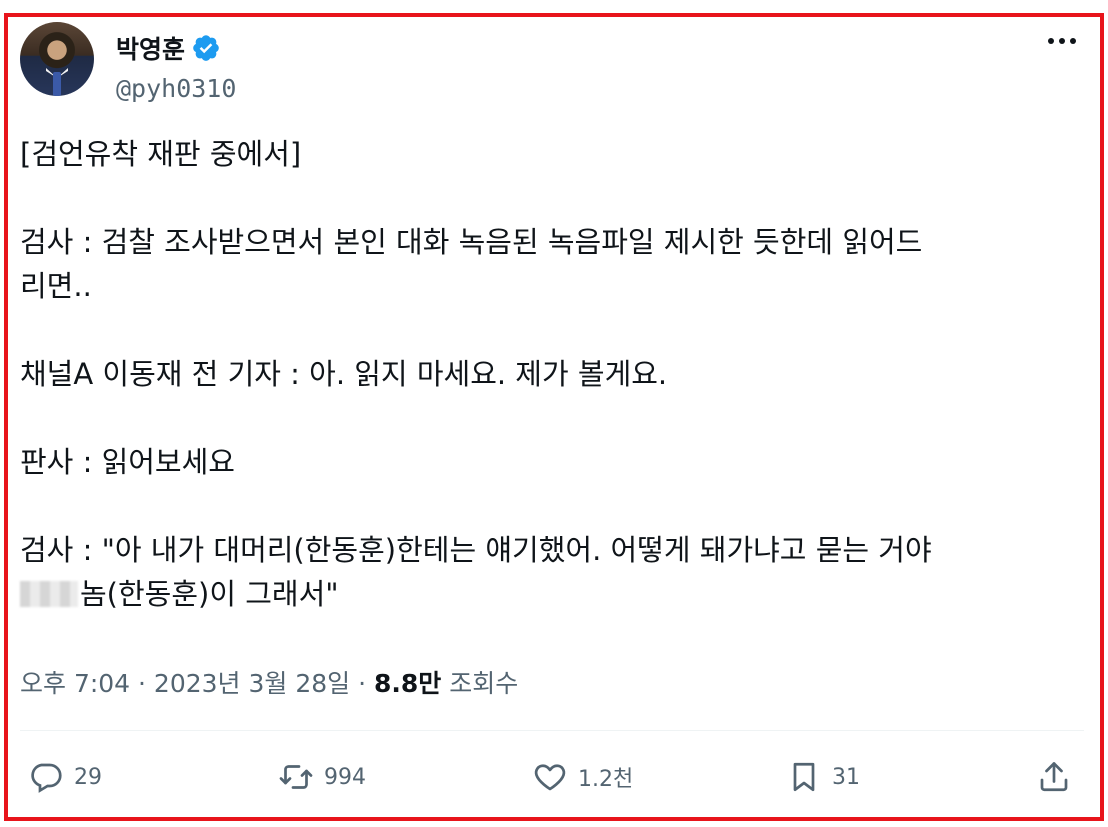 The height and width of the screenshot is (827, 1108). I want to click on tweet-meta: 오후 7:04 · 2023년 3월 28일 · 8.8만 조회수, so click(269, 682).